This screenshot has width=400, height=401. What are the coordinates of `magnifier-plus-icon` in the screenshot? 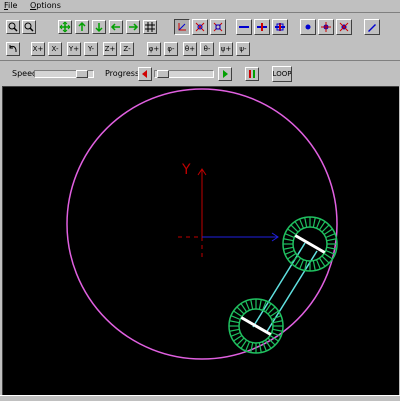 It's located at (13, 27).